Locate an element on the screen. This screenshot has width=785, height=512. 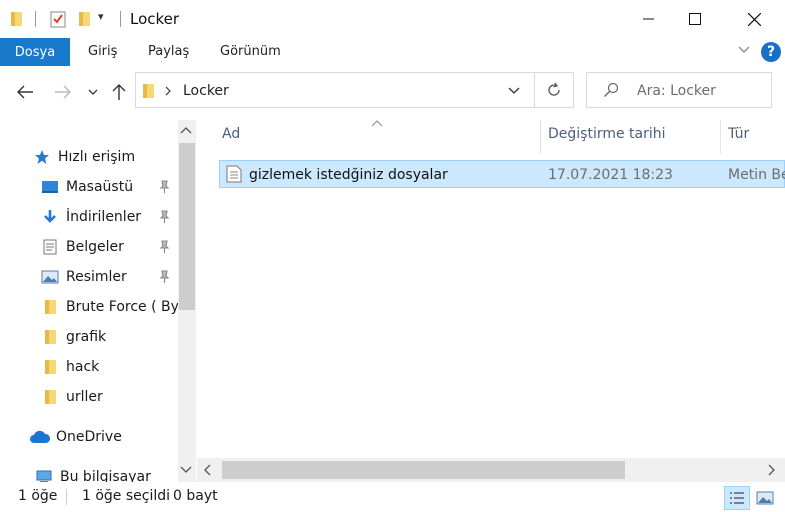
chevron-down-icon is located at coordinates (93, 92).